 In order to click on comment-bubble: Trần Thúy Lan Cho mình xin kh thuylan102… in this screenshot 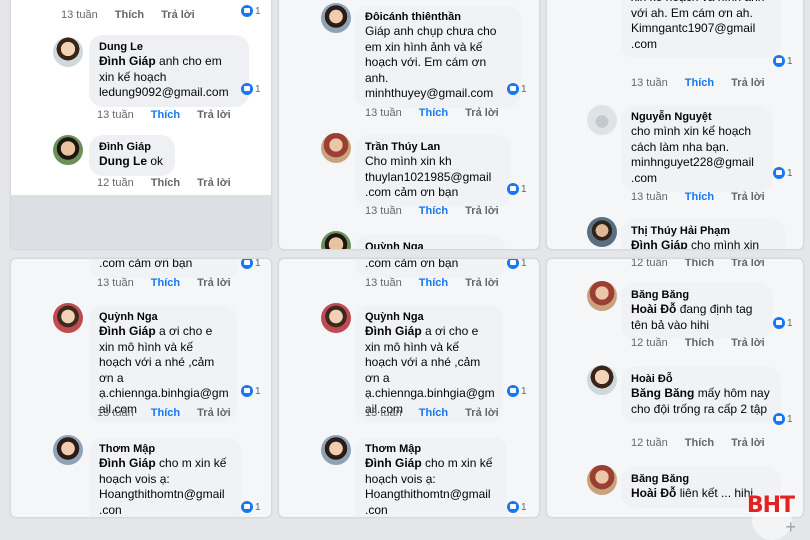, I will do `click(433, 171)`.